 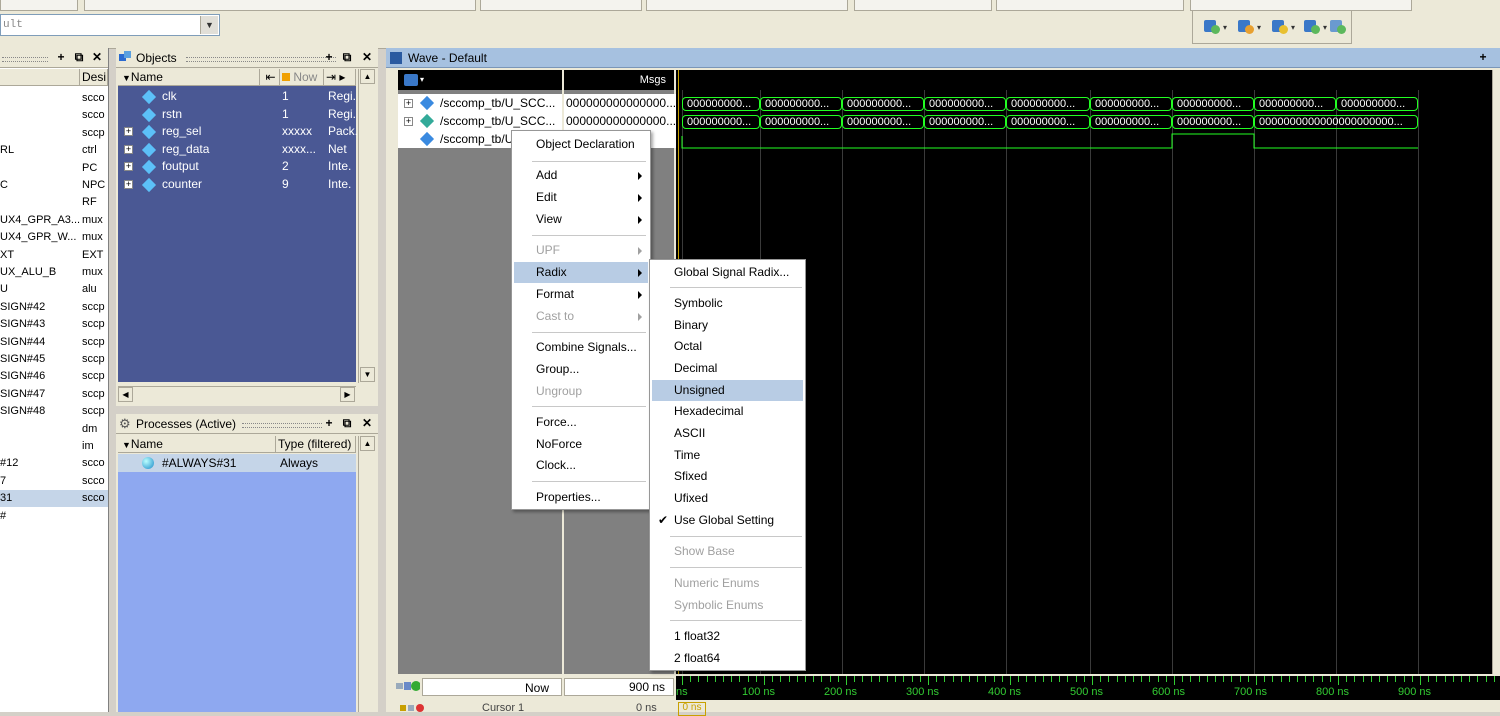 I want to click on sim-col-design: Desi, so click(x=94, y=77).